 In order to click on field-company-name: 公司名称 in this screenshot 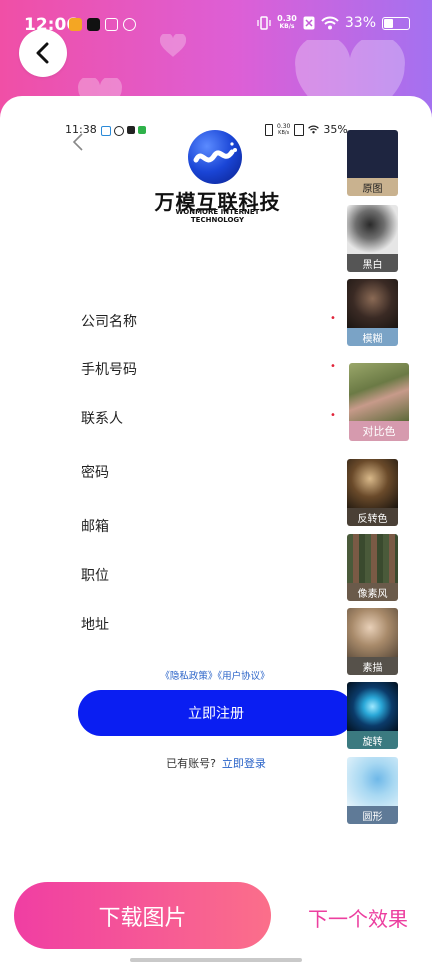, I will do `click(109, 321)`.